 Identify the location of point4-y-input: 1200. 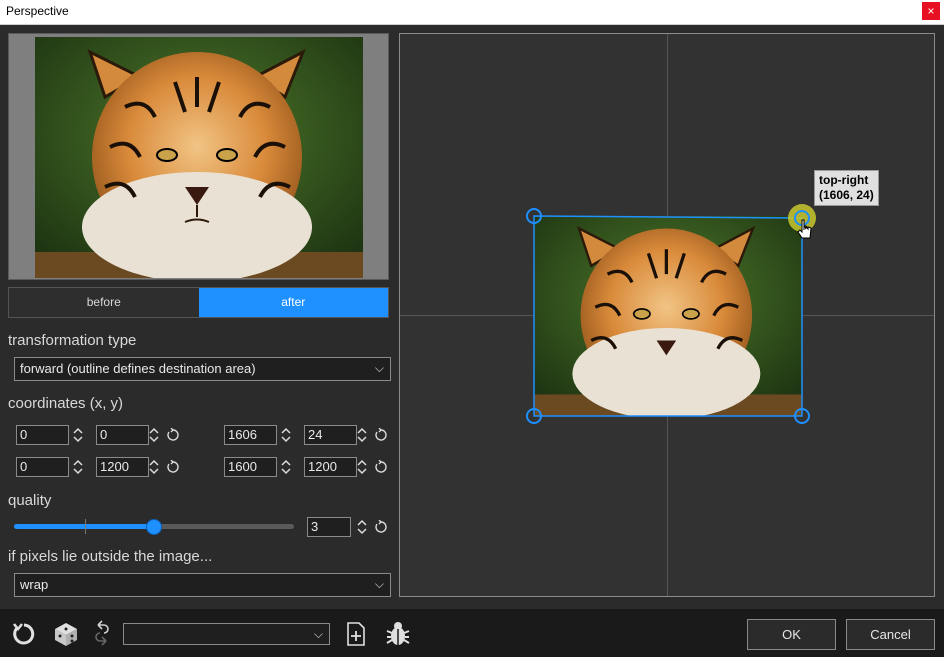
(330, 467).